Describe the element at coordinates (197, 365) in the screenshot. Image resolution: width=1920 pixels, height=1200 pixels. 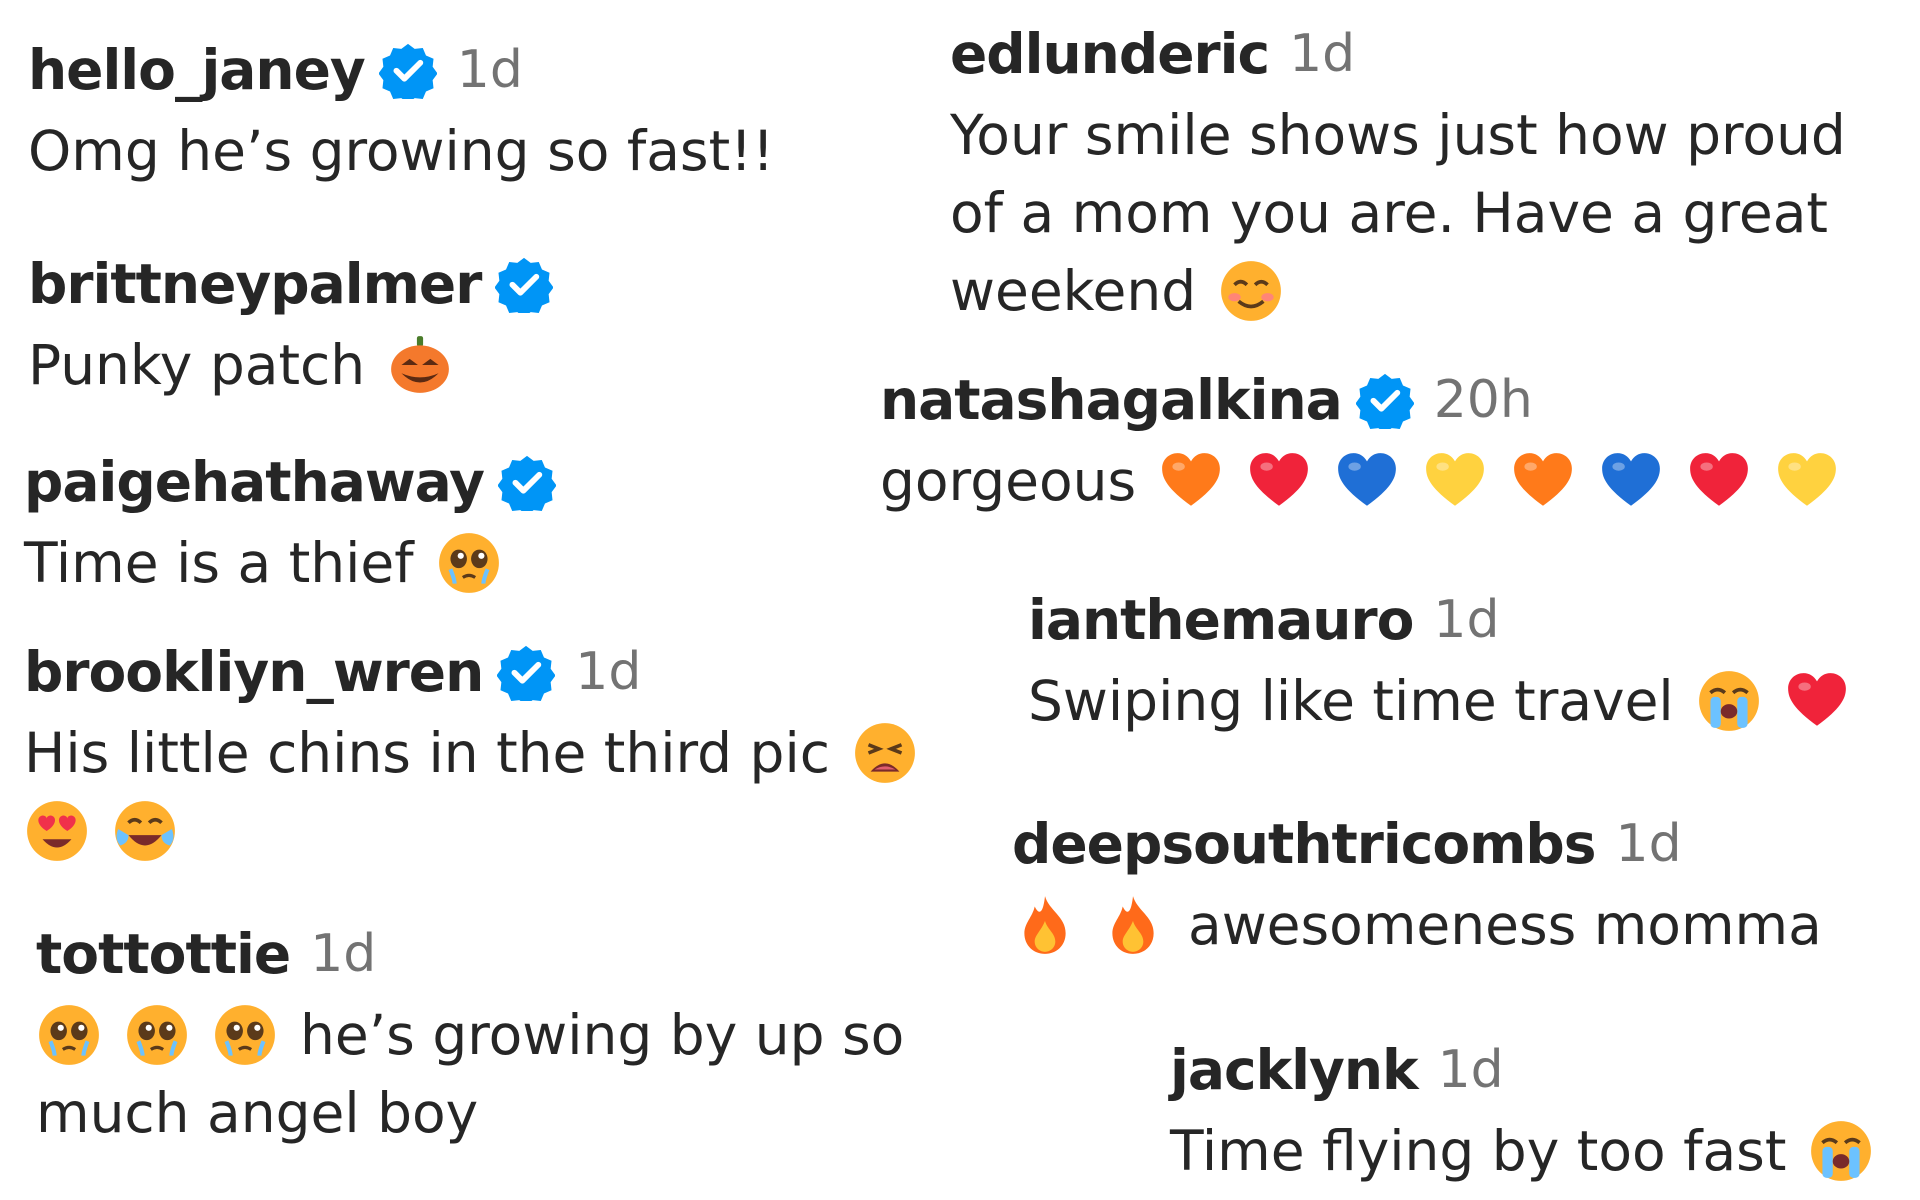
I see `comment-text-span: Punky patch` at that location.